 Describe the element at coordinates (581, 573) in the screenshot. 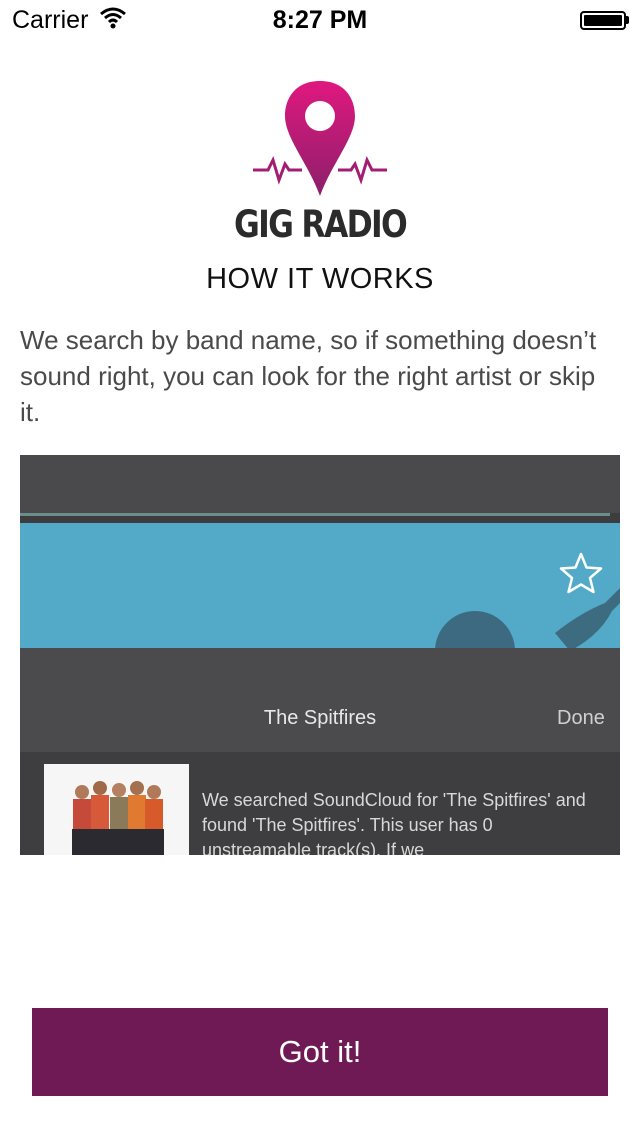

I see `star-outline-icon` at that location.